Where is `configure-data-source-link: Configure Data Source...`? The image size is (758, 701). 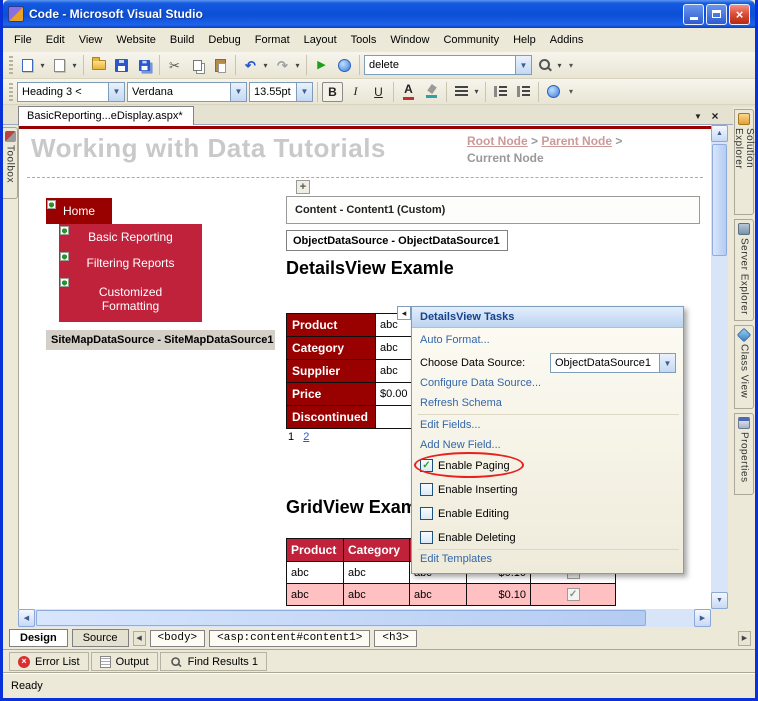 configure-data-source-link: Configure Data Source... is located at coordinates (480, 383).